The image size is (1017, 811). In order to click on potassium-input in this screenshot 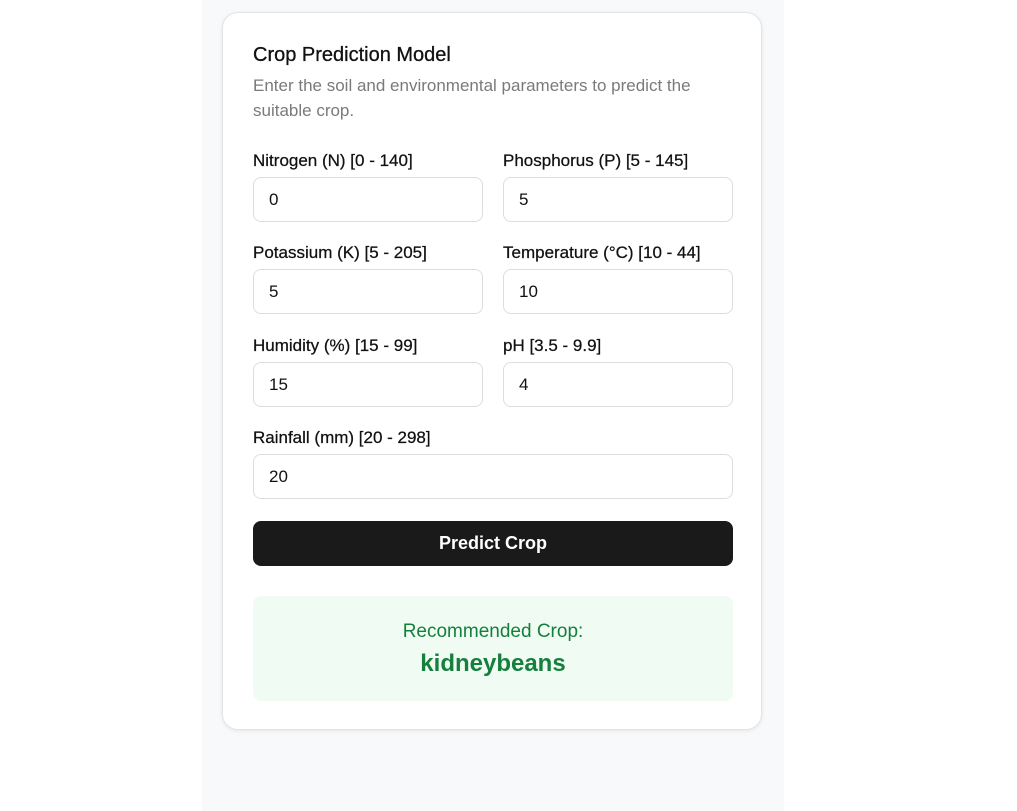, I will do `click(368, 291)`.